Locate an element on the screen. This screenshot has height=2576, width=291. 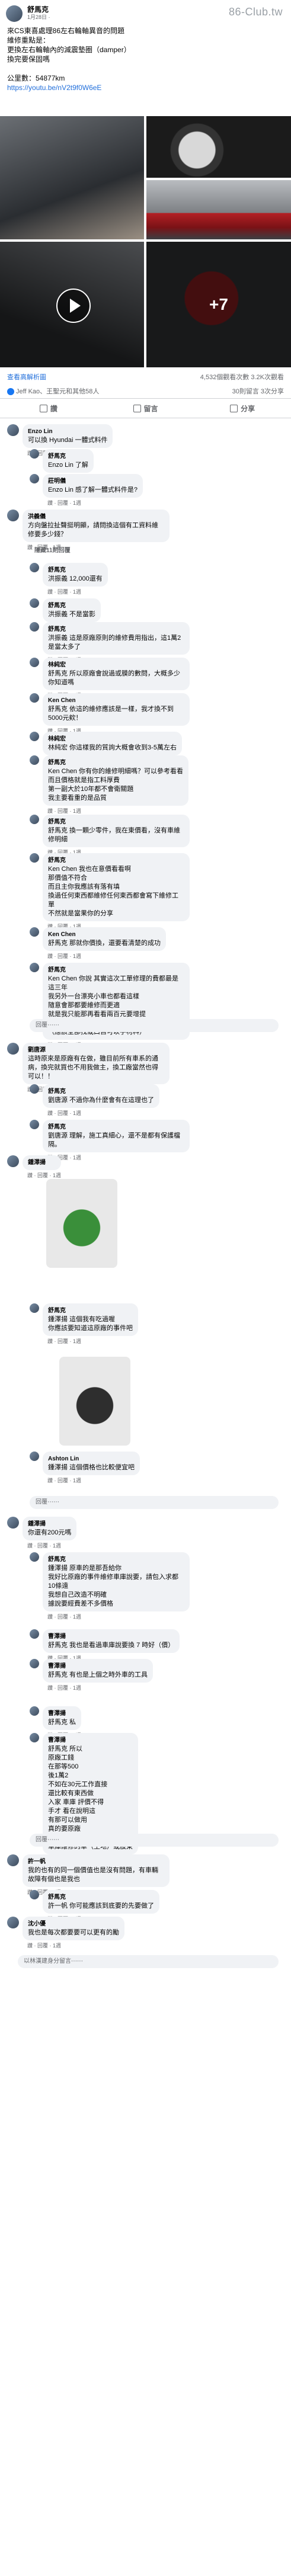
video-thumbnail is located at coordinates (72, 304).